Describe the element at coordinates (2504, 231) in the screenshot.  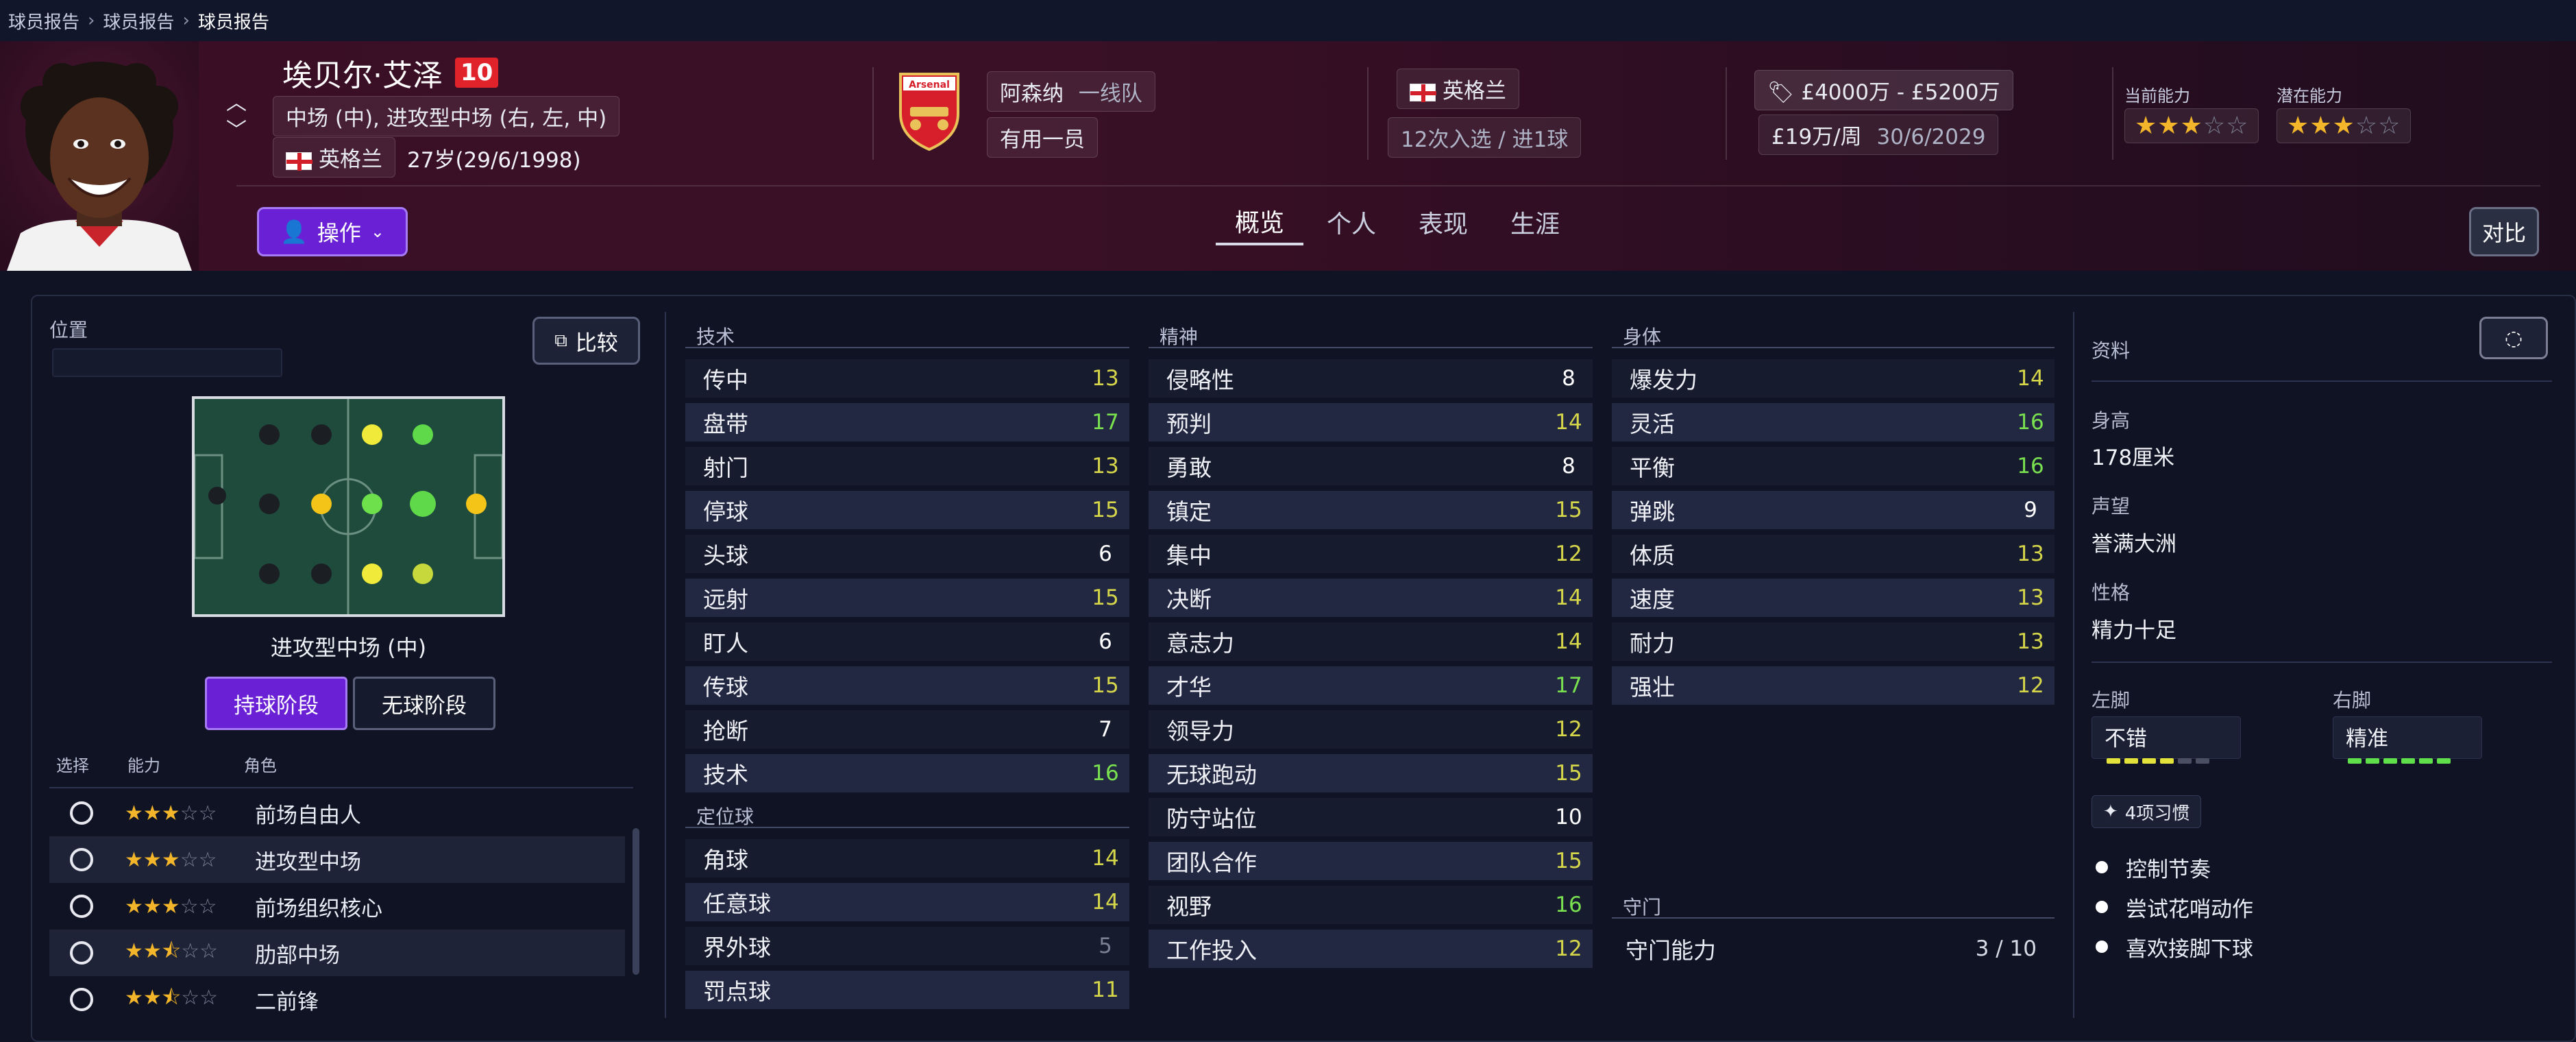
I see `compare-player-button: 对比` at that location.